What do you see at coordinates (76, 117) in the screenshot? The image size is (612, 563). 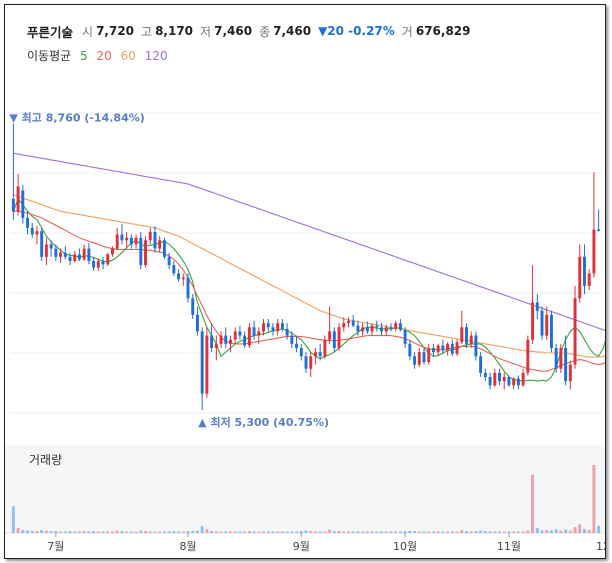 I see `high-annotation: ▼ 최고 8,760 (-14.84%)` at bounding box center [76, 117].